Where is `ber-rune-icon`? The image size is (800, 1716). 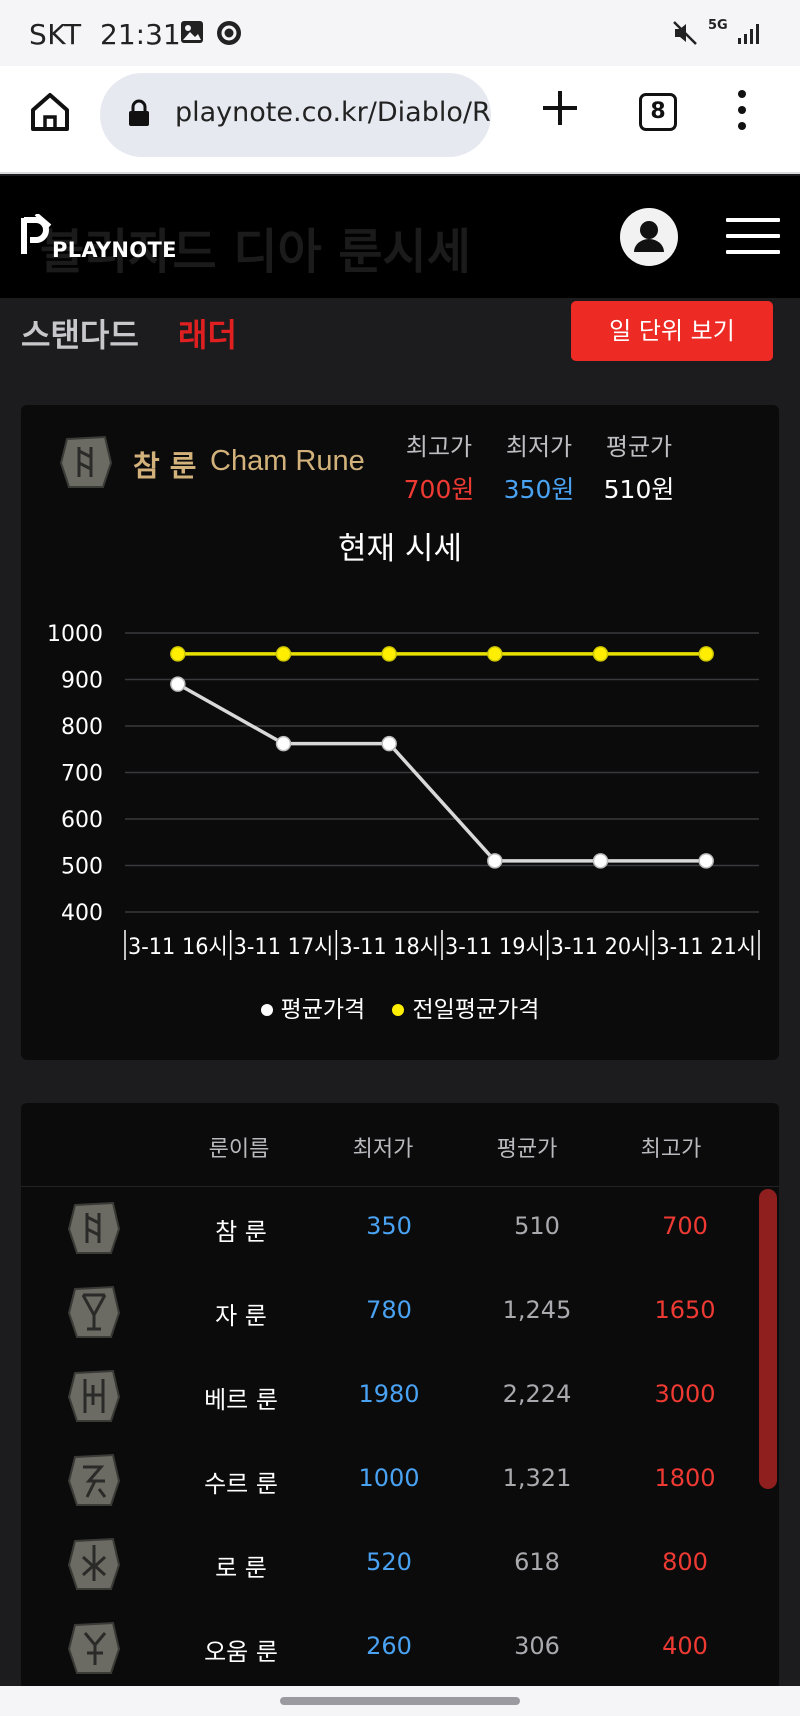 ber-rune-icon is located at coordinates (94, 1395).